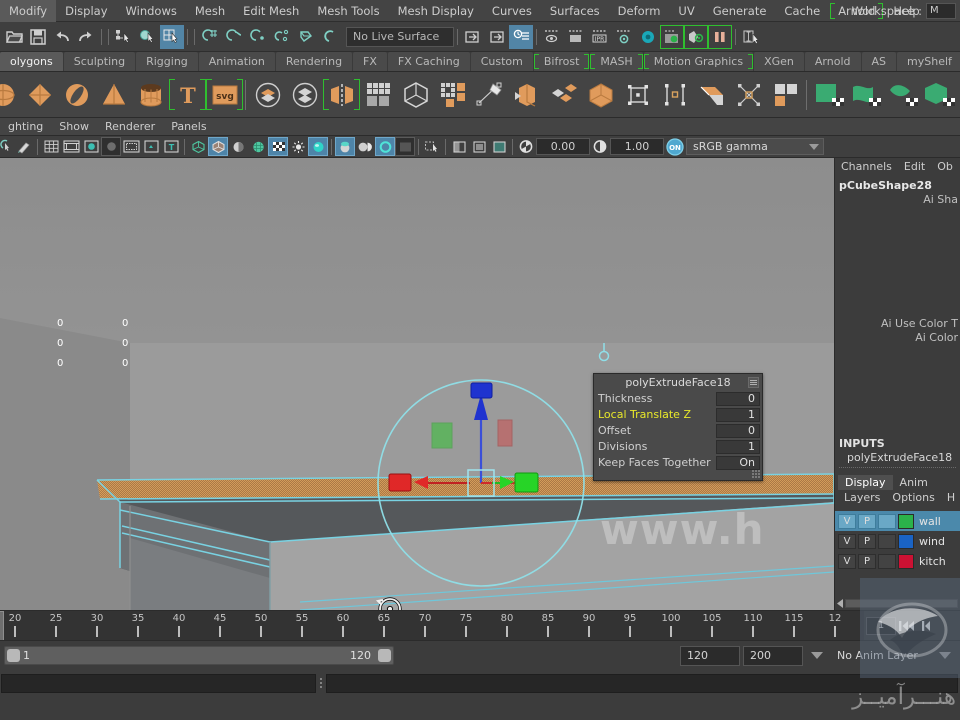 The image size is (960, 720). I want to click on shelf-tab-as: AS, so click(879, 61).